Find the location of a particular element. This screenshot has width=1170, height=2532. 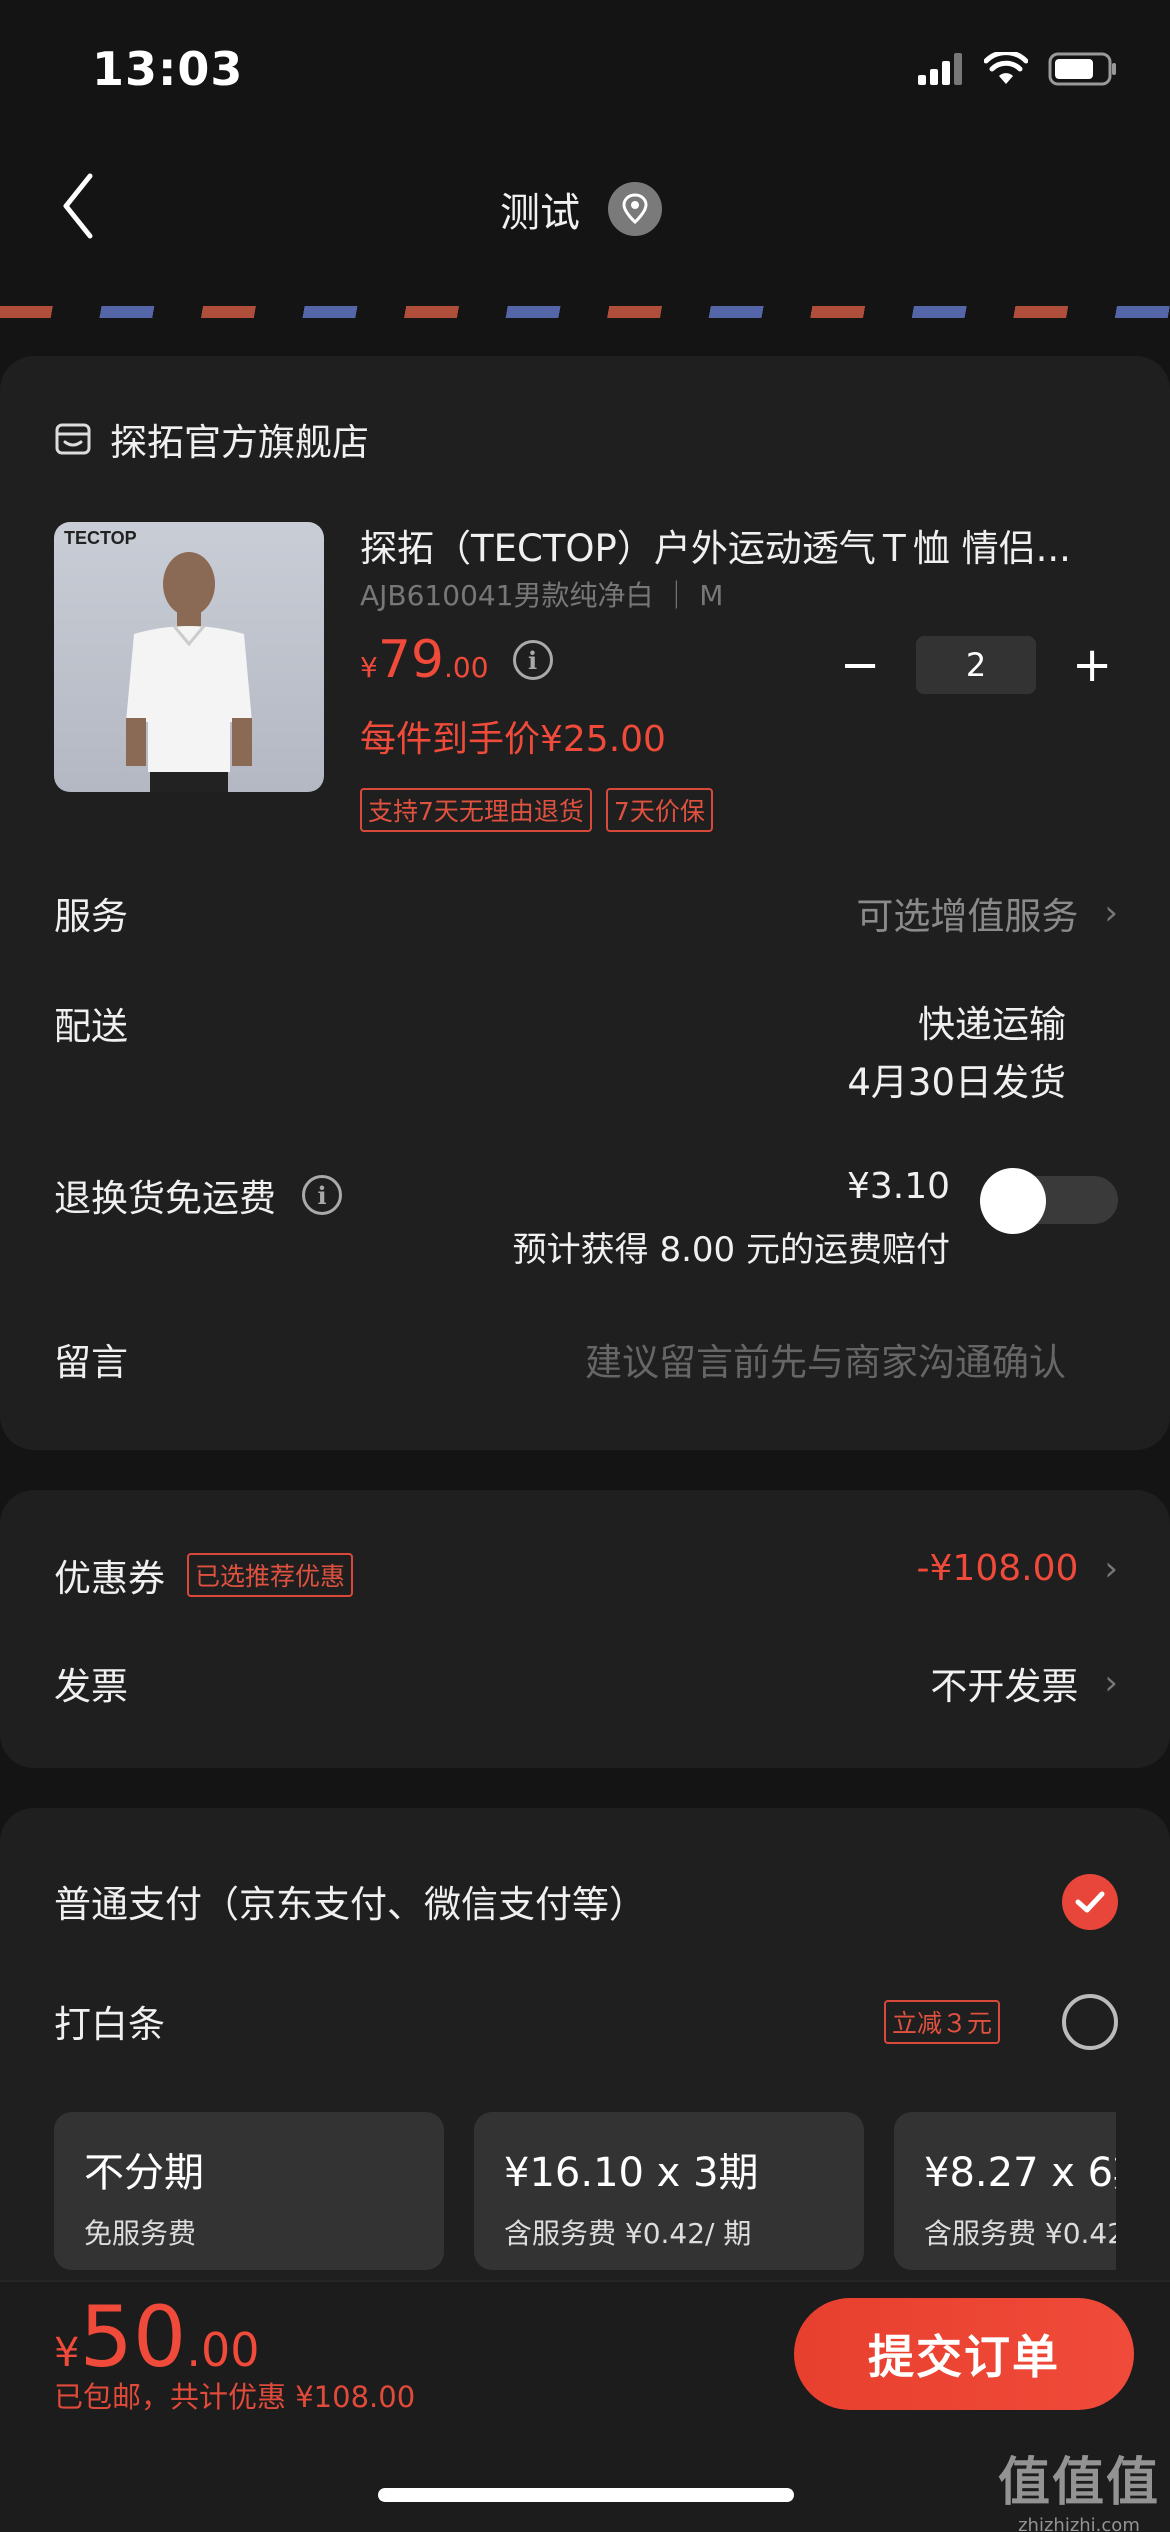

store-icon is located at coordinates (73, 439).